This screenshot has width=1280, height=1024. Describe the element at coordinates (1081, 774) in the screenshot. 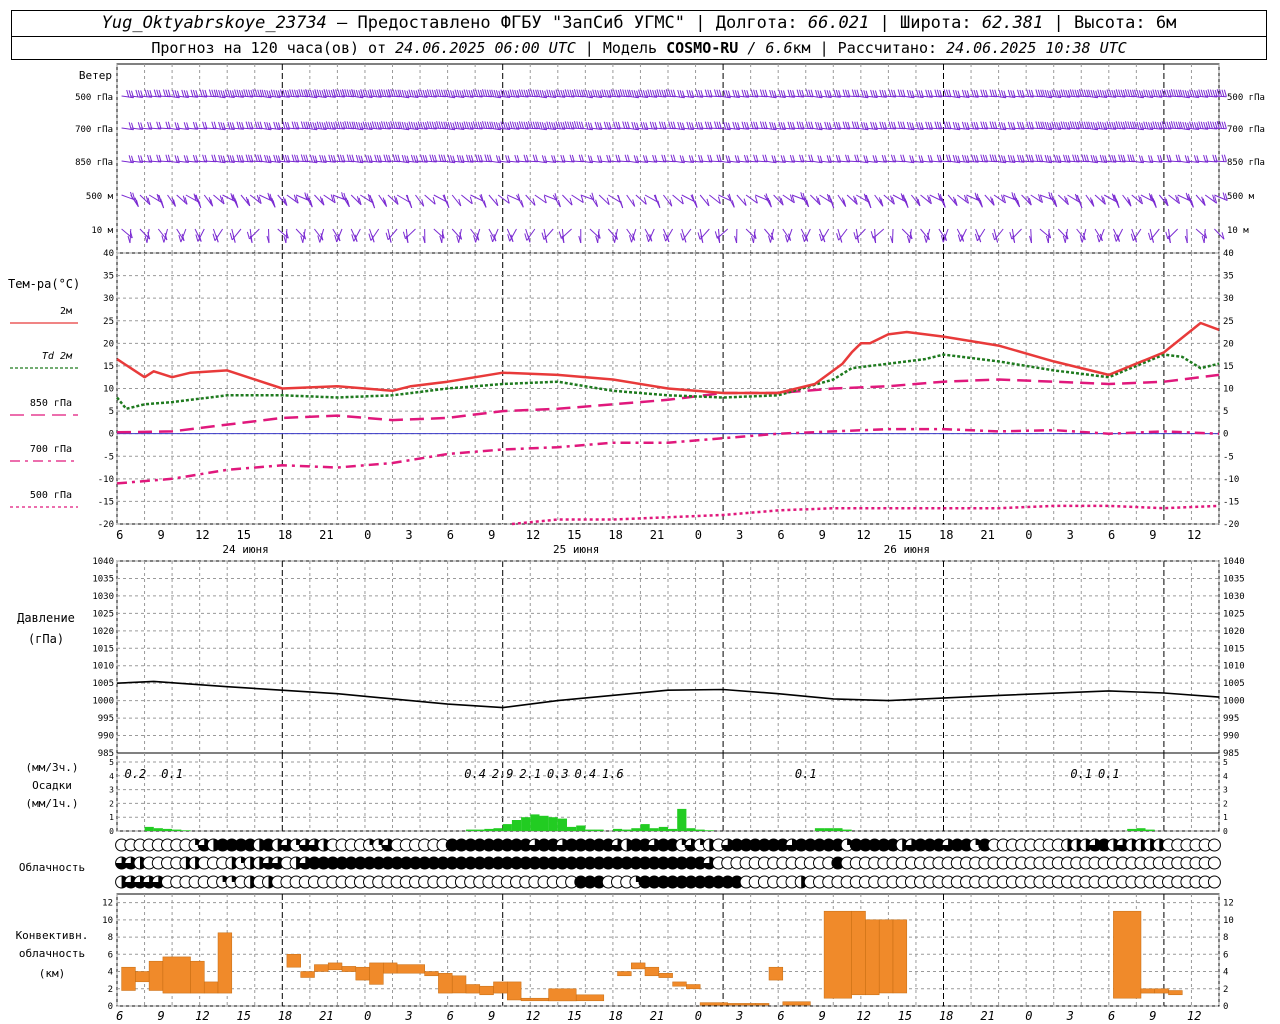

I see `precipitation-amount-label: 0.1` at that location.